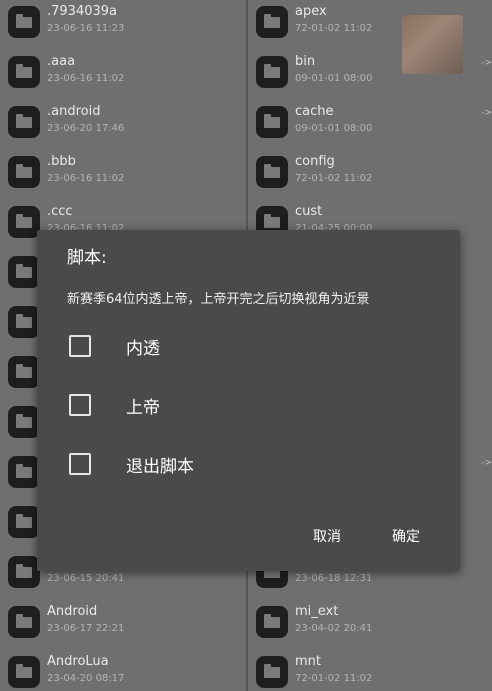 This screenshot has width=492, height=691. I want to click on image-thumbnail, so click(432, 44).